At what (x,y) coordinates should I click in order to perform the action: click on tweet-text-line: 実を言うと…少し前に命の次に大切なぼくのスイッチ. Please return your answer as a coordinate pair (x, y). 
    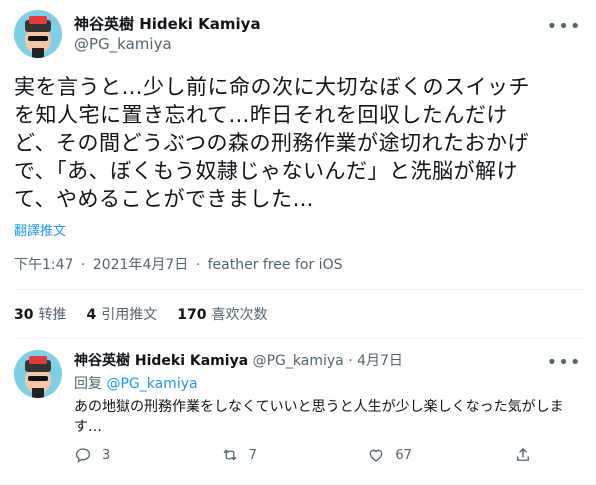
    Looking at the image, I should click on (272, 87).